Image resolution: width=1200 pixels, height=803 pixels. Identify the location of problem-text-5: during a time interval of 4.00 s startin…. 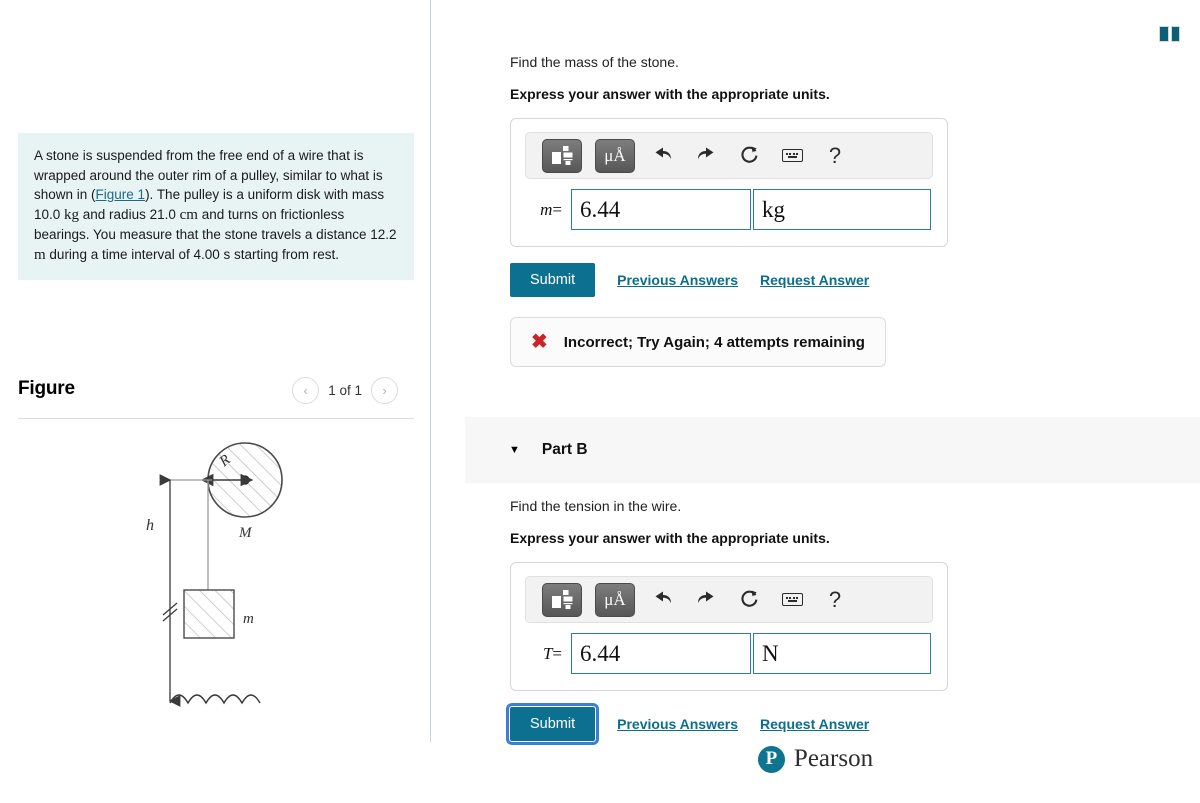
(192, 254).